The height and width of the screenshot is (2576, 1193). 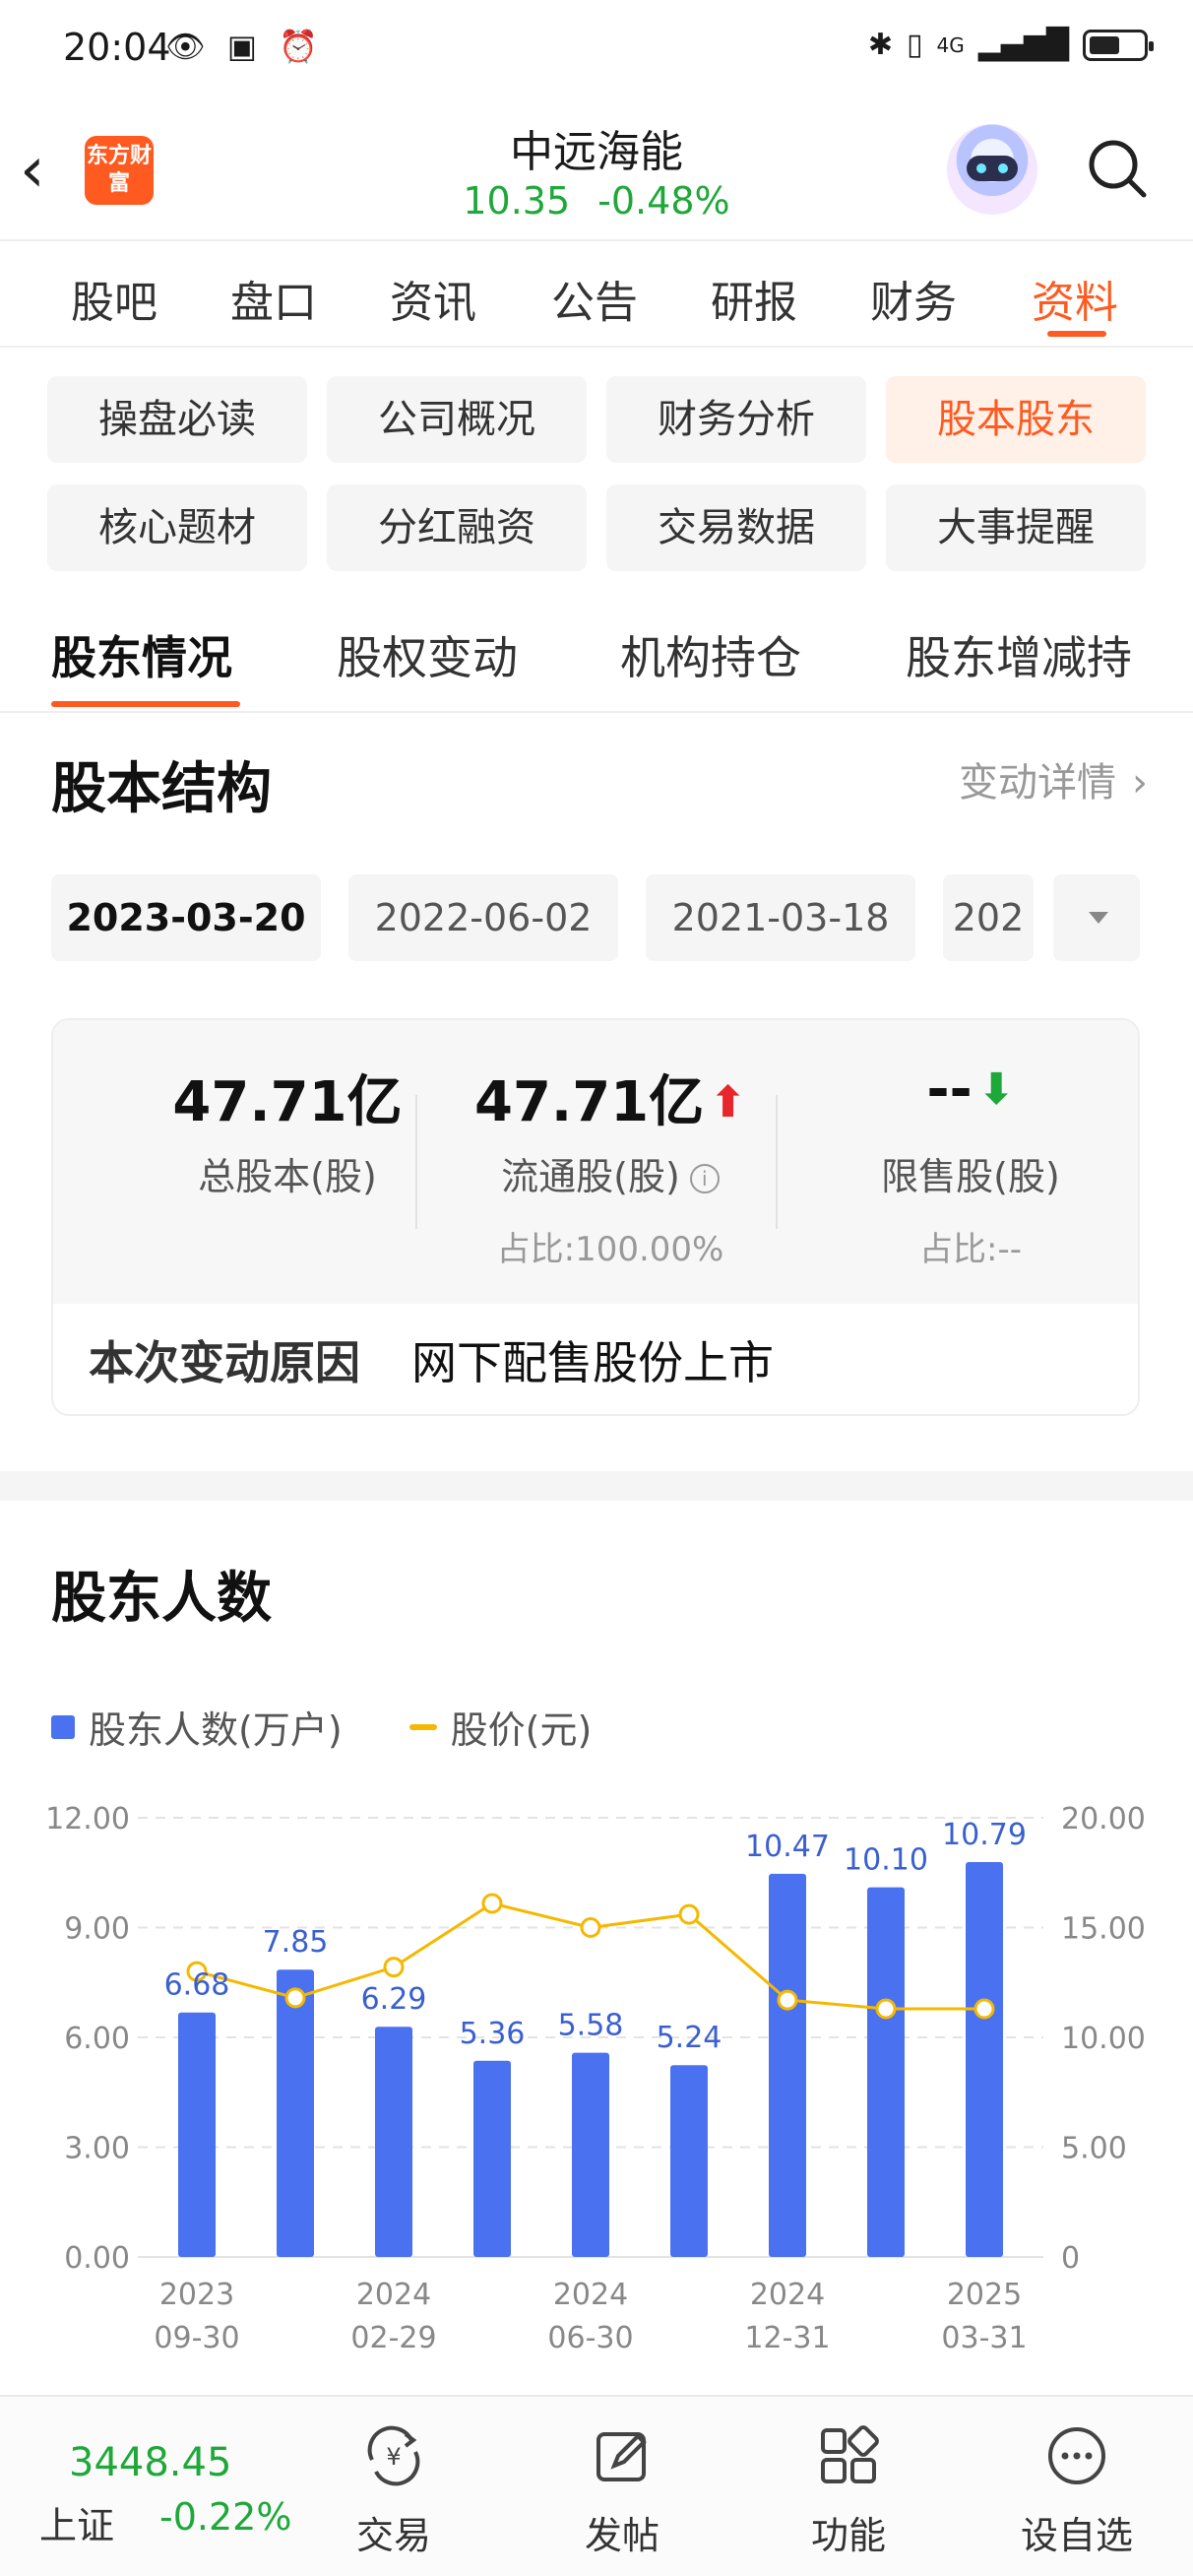 What do you see at coordinates (1016, 527) in the screenshot?
I see `category-major-events: 大事提醒` at bounding box center [1016, 527].